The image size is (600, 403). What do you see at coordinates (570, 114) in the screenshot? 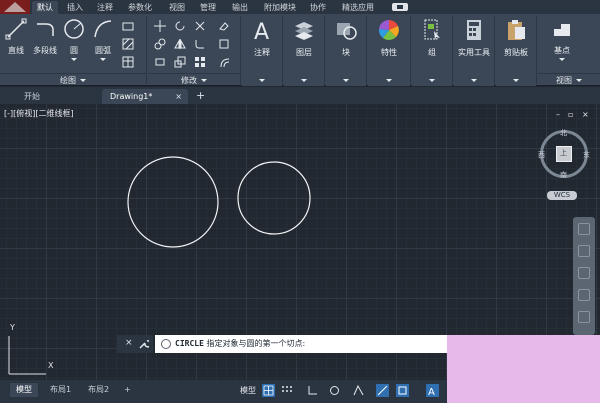
I see `restore-icon: ▫` at bounding box center [570, 114].